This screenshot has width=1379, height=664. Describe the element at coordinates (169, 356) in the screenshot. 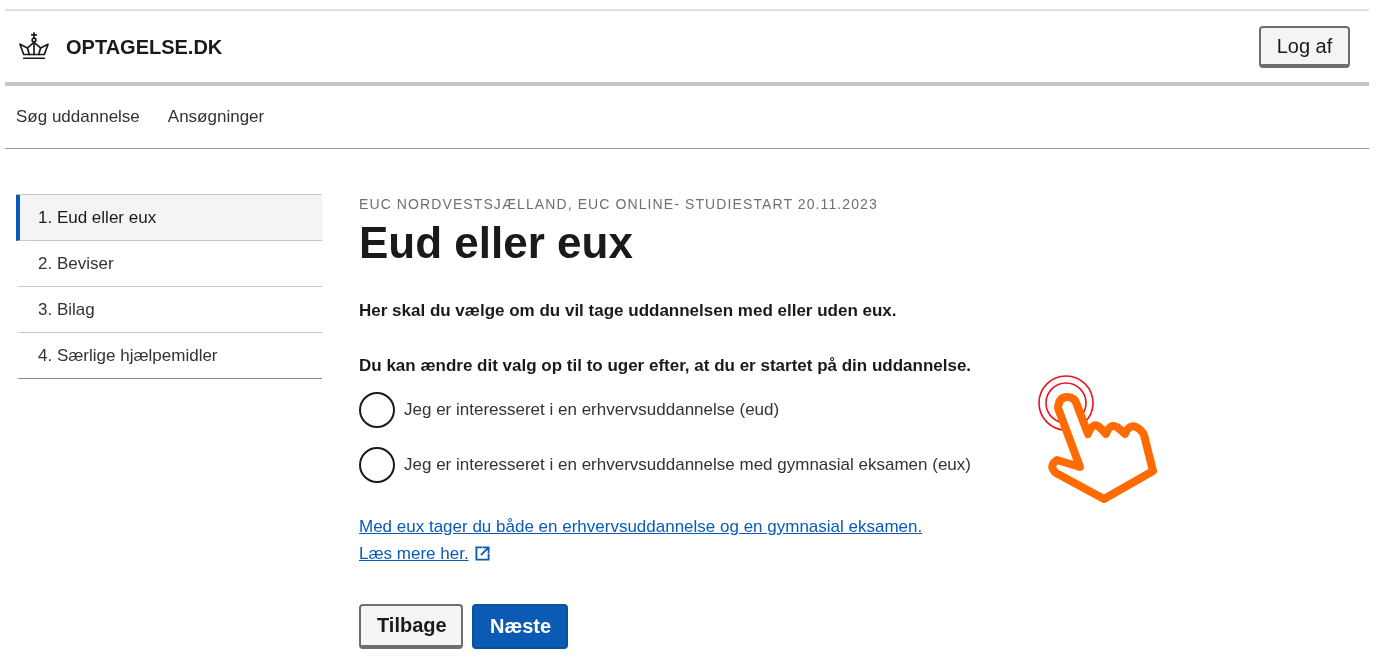

I see `step-item: 4. Særlige hjælpemidler` at that location.